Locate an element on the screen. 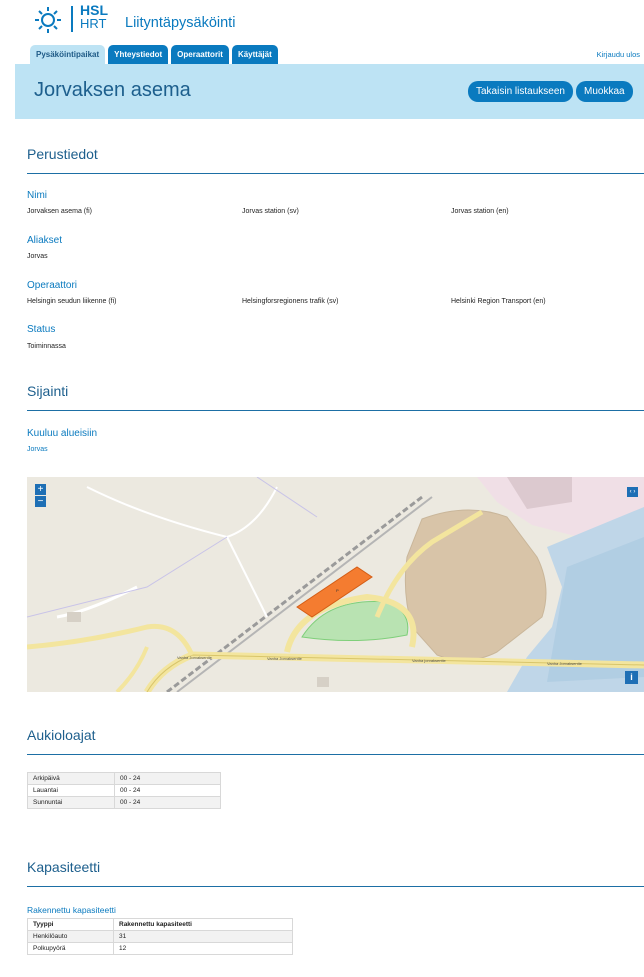 Image resolution: width=644 pixels, height=977 pixels. app-title: Liityntäpysäköinti is located at coordinates (180, 23).